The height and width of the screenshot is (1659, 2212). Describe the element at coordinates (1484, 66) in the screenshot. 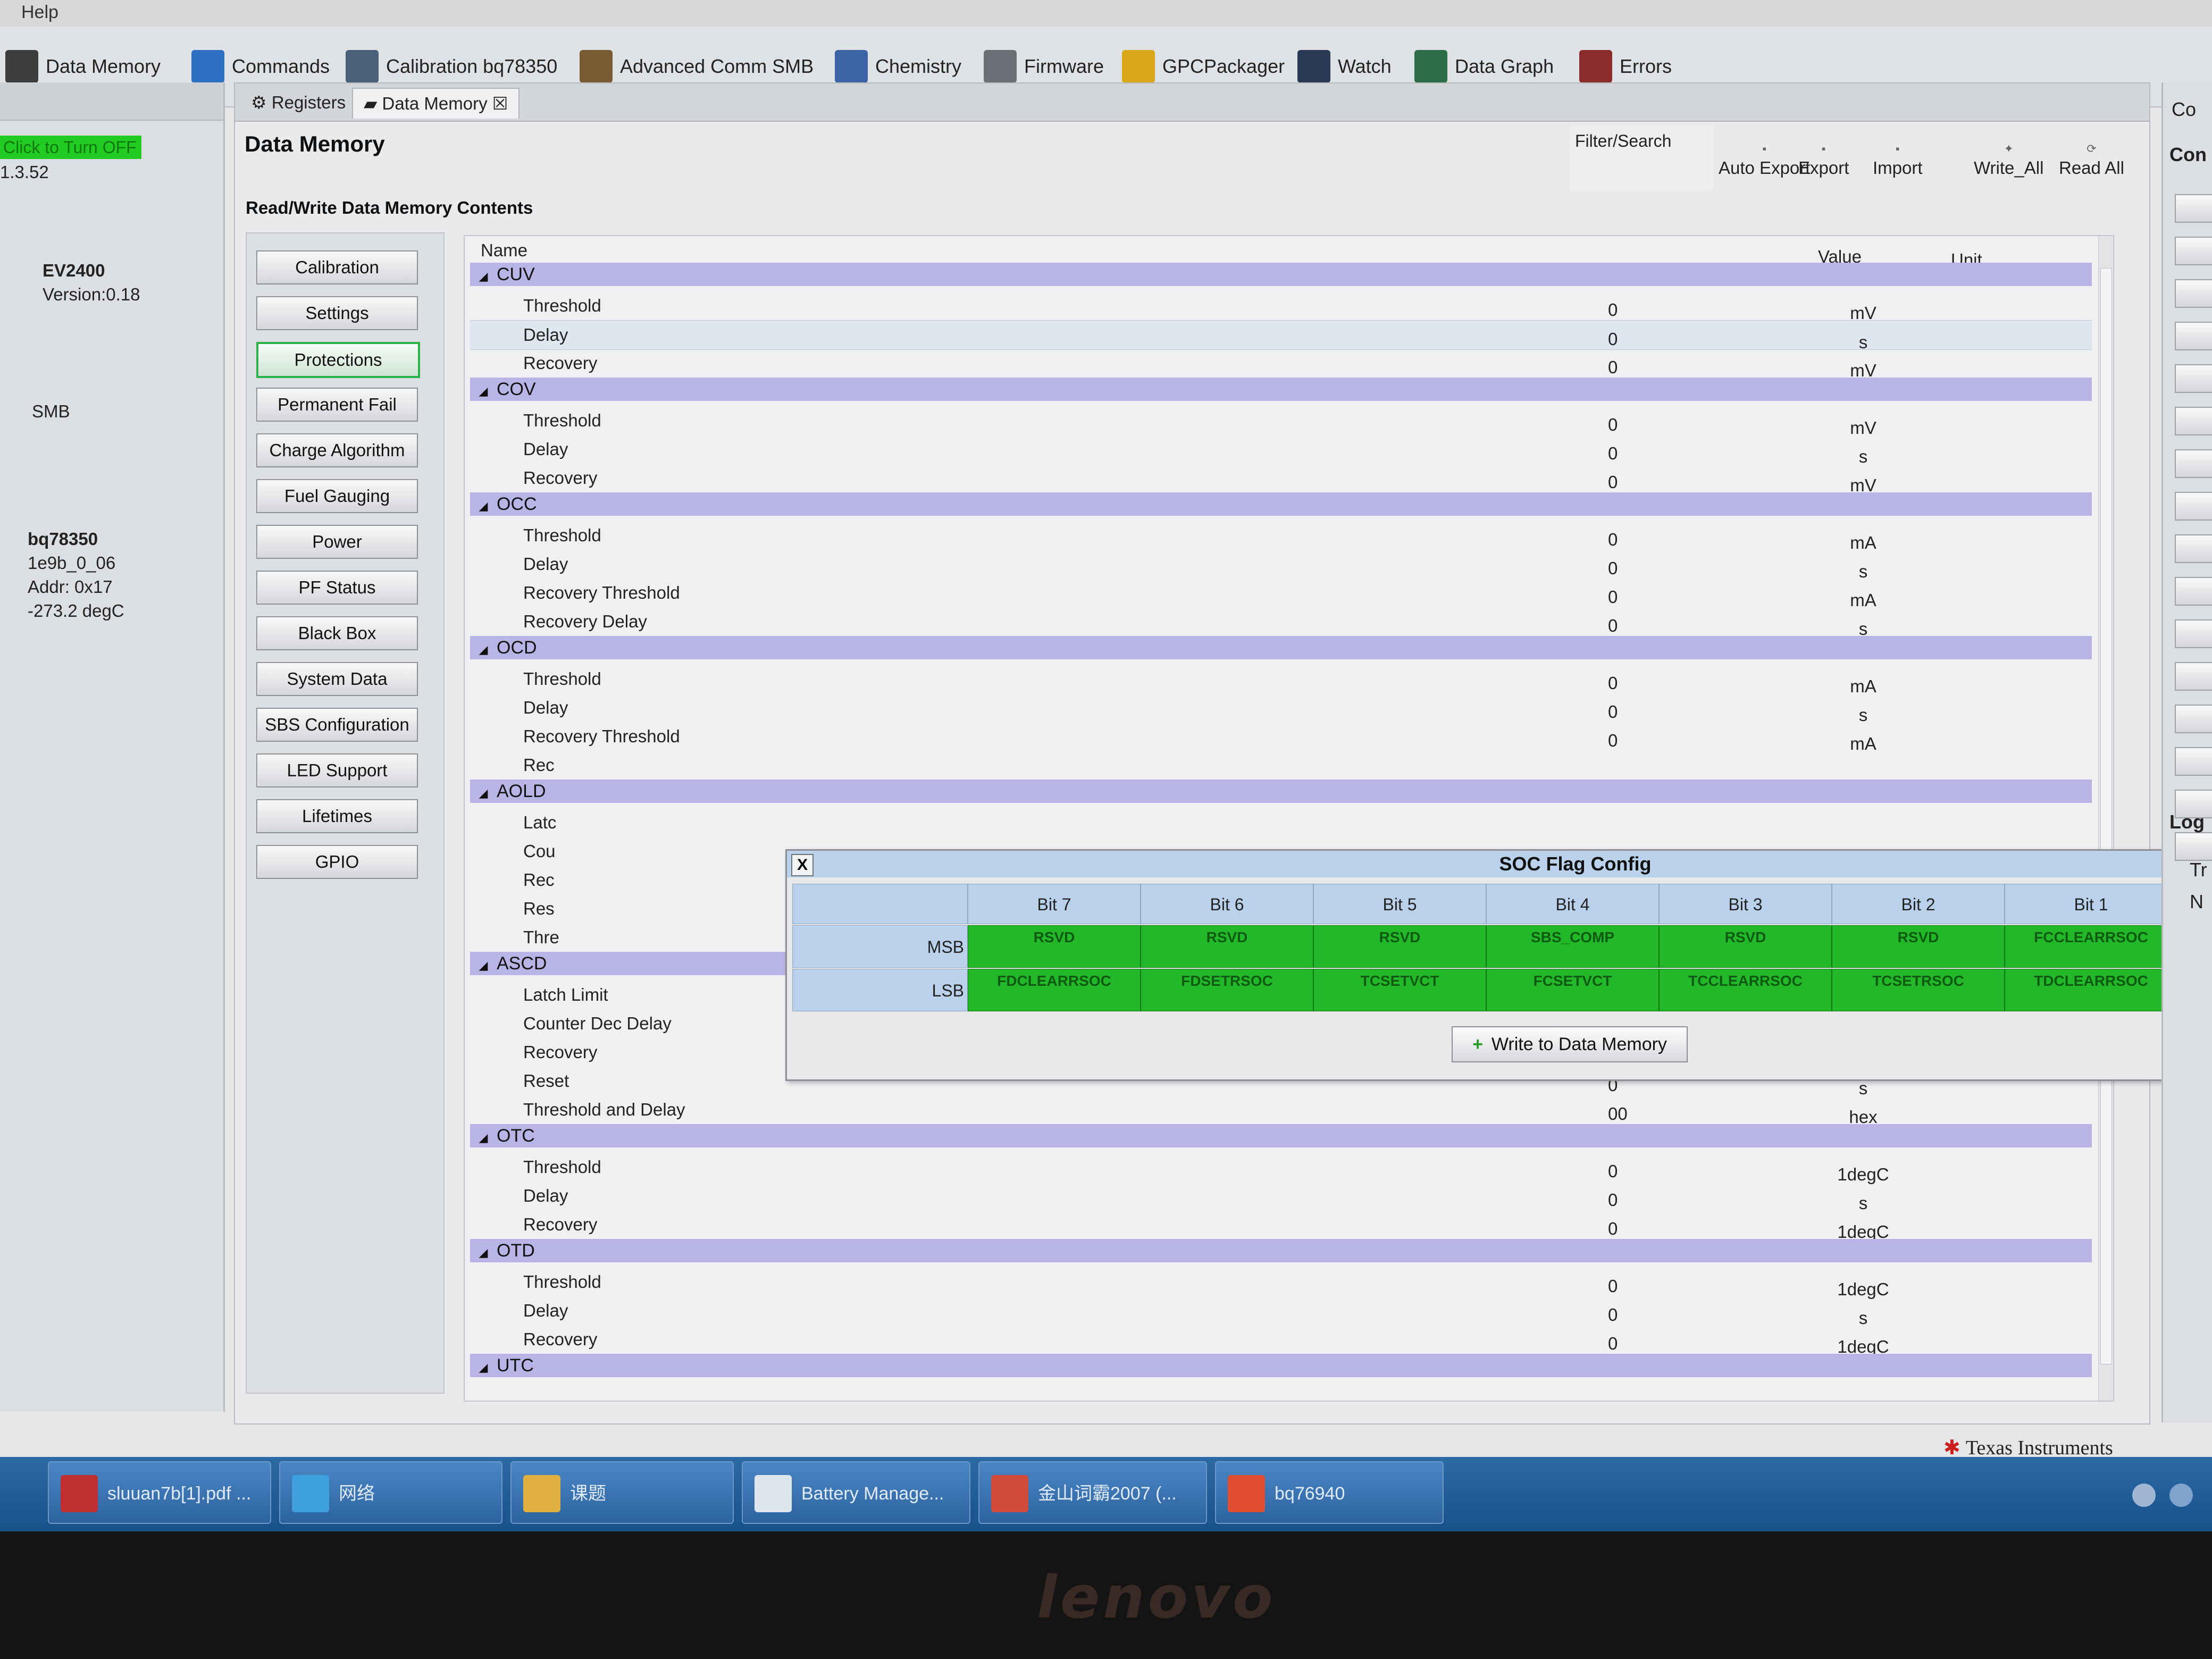

I see `toolbar-data-graph: Data Graph` at that location.